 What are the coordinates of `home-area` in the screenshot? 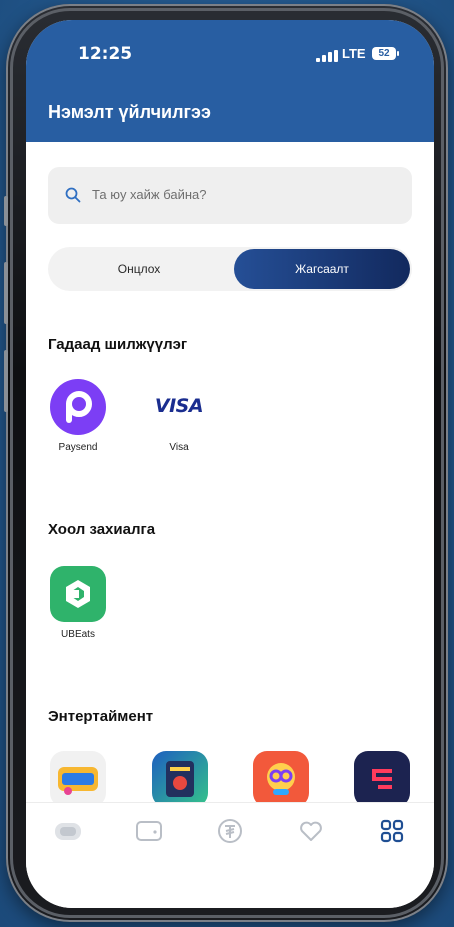 It's located at (230, 884).